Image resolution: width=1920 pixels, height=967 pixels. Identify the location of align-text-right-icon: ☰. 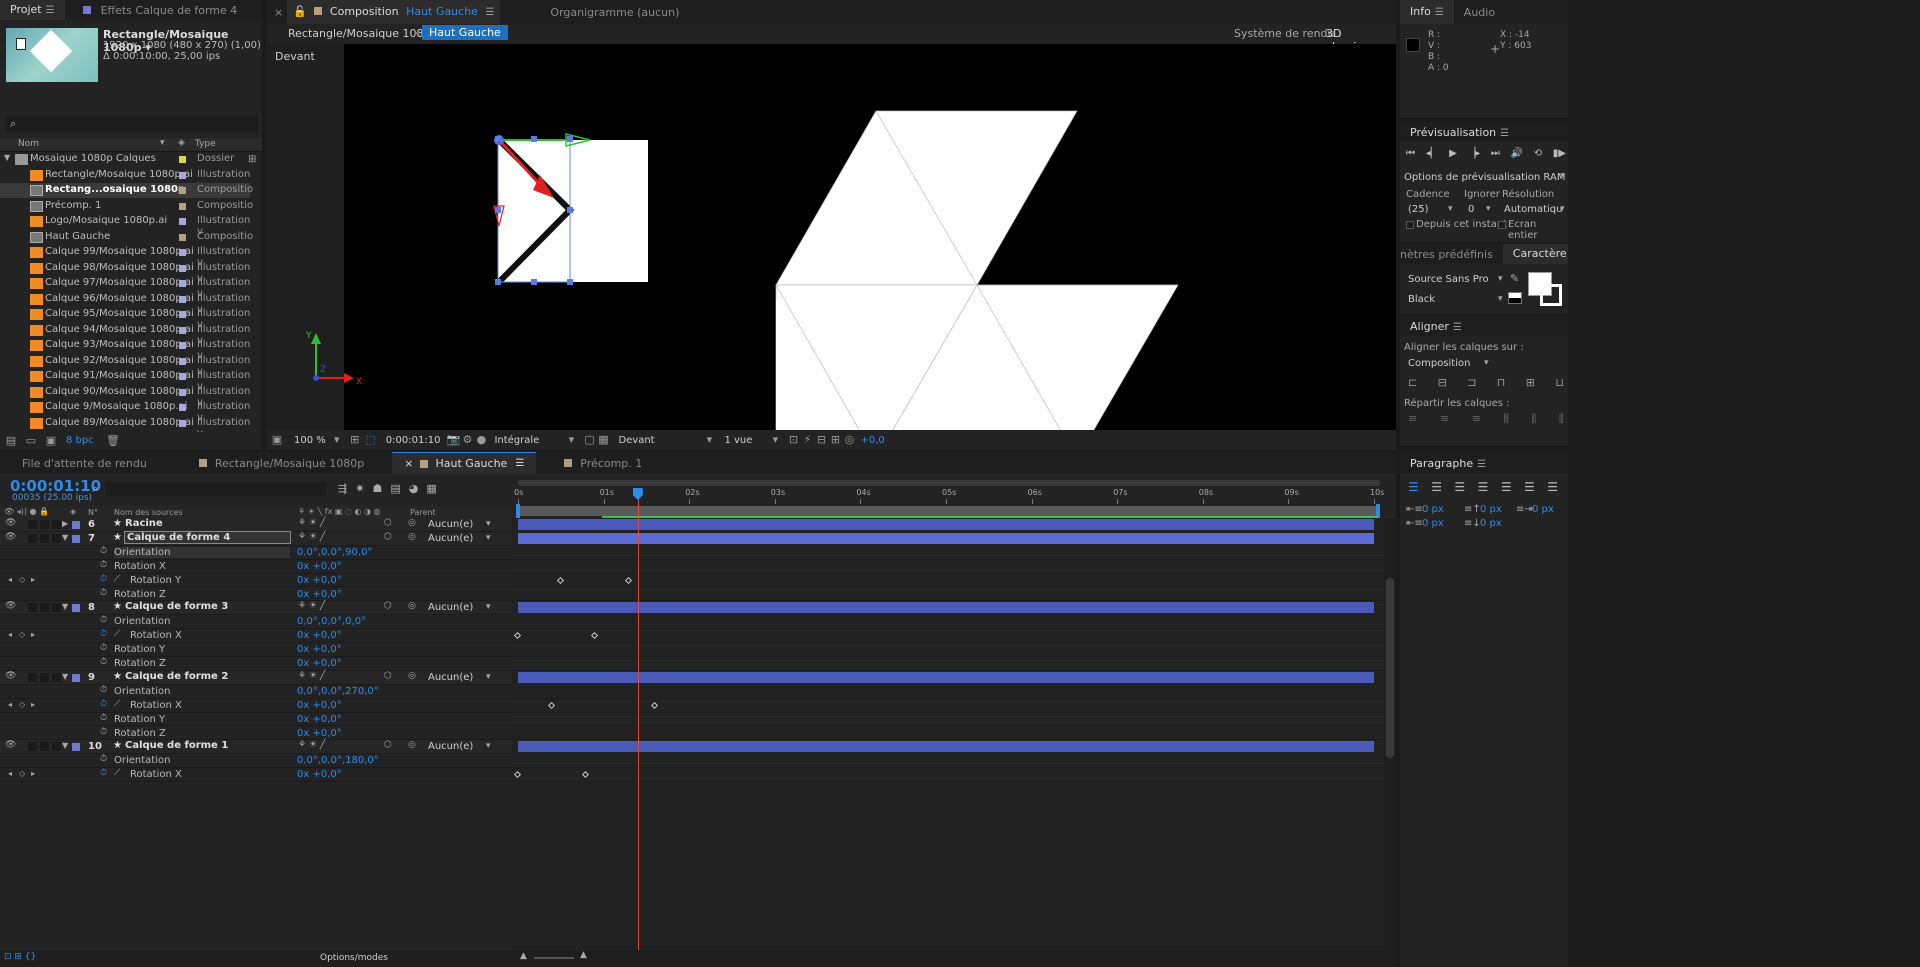
(1459, 487).